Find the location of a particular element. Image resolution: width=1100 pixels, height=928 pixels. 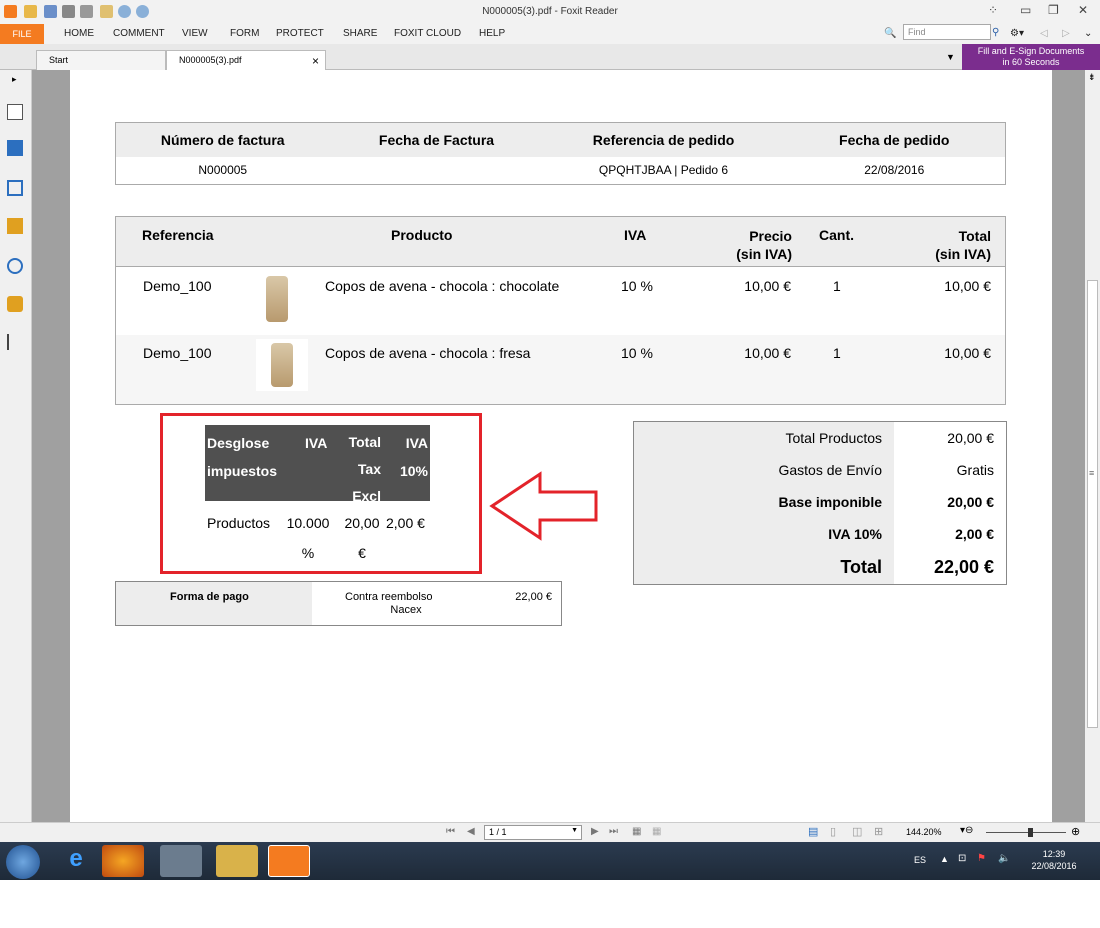

product-image is located at coordinates (282, 365).